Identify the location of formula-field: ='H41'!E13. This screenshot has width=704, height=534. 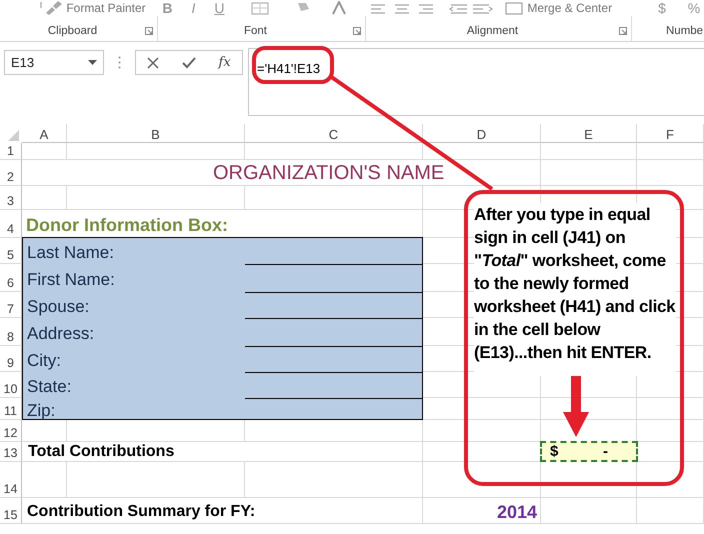
(476, 82).